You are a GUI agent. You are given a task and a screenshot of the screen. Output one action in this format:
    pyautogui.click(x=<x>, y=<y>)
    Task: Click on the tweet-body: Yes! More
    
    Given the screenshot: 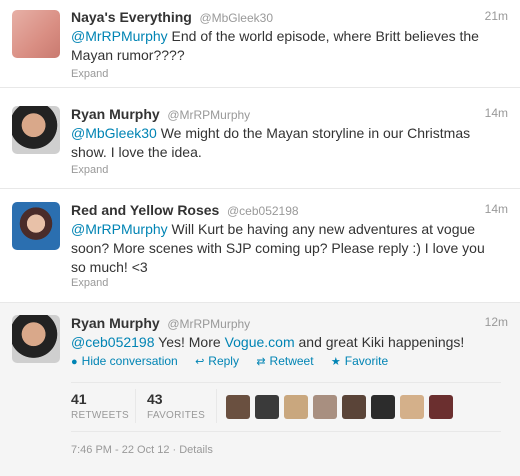 What is the action you would take?
    pyautogui.click(x=189, y=342)
    